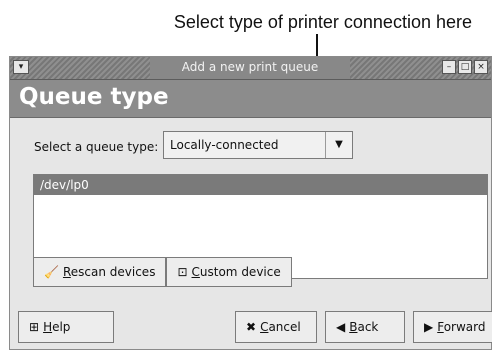  Describe the element at coordinates (429, 327) in the screenshot. I see `forward-arrow-icon: ▶` at that location.